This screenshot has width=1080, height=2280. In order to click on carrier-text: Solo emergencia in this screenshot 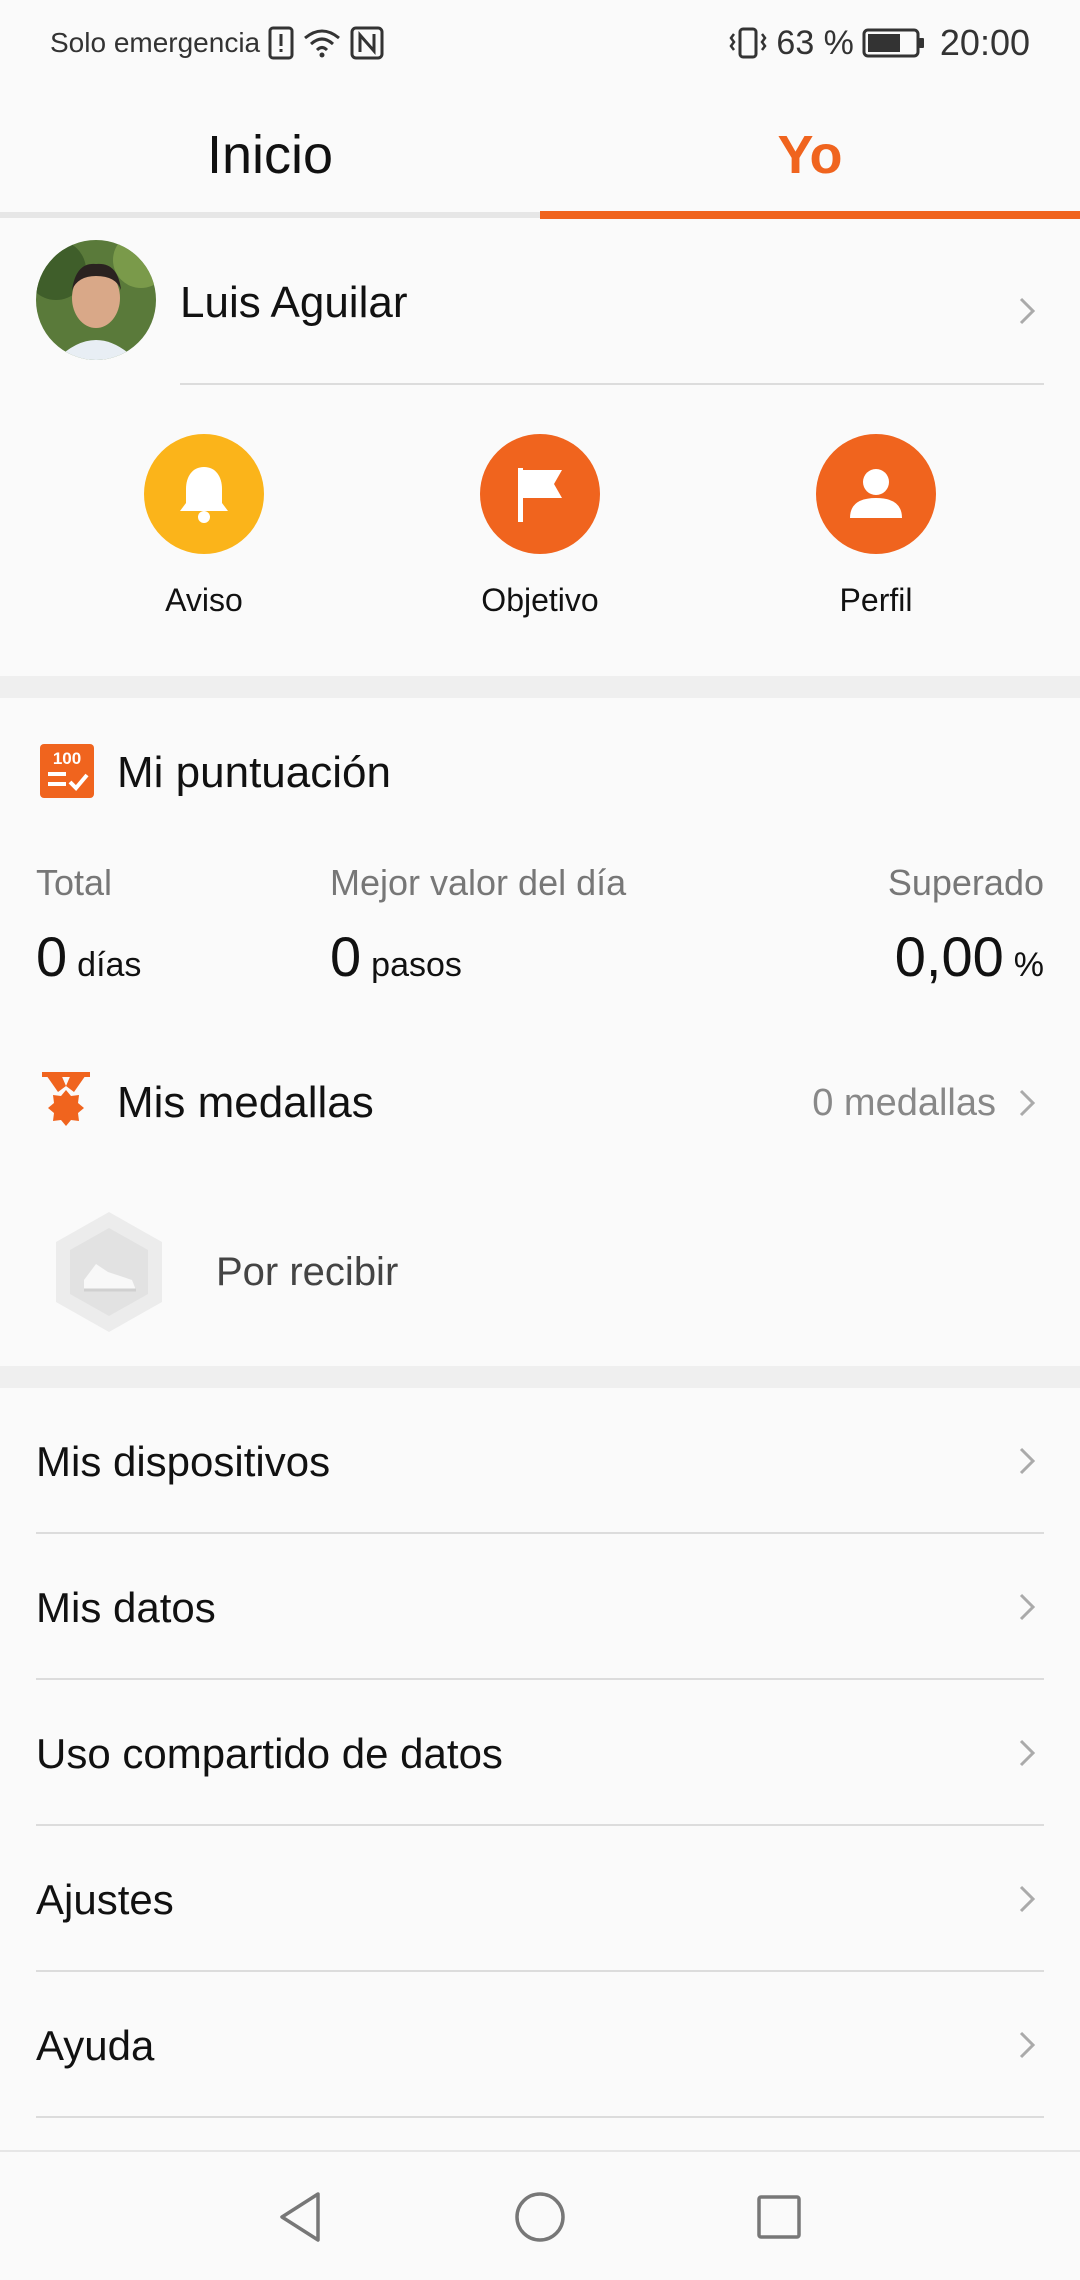, I will do `click(155, 42)`.